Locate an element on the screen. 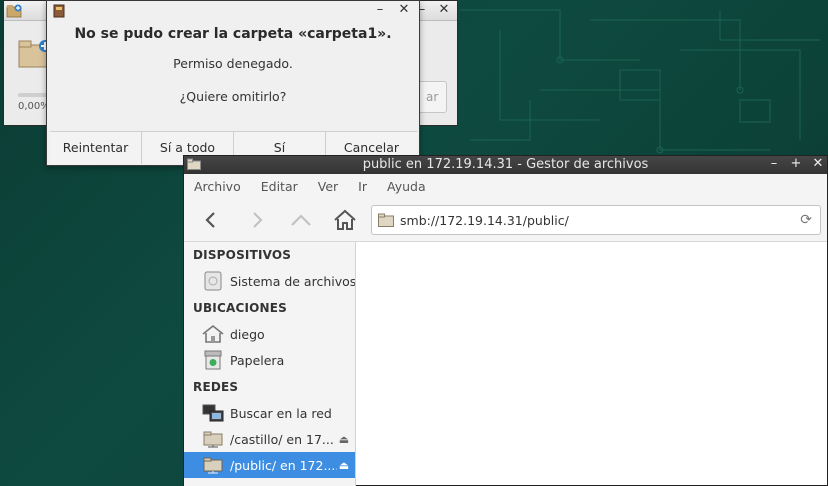 Image resolution: width=828 pixels, height=486 pixels. sidebar-item-castillo-share: /castillo/ en 17... ⏏ is located at coordinates (269, 439).